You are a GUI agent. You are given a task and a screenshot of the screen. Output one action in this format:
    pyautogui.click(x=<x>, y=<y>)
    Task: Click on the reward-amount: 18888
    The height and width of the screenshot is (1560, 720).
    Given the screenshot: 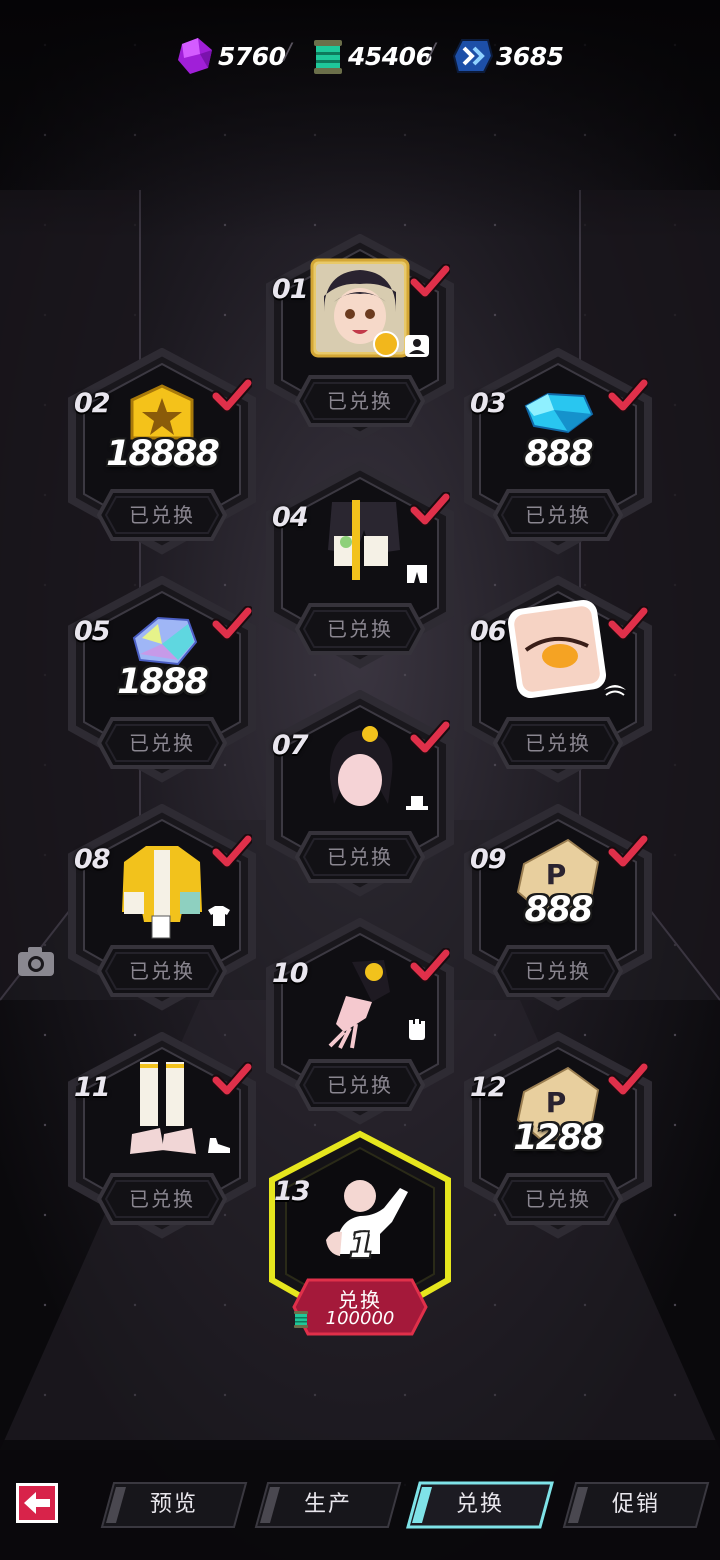 What is the action you would take?
    pyautogui.click(x=163, y=454)
    